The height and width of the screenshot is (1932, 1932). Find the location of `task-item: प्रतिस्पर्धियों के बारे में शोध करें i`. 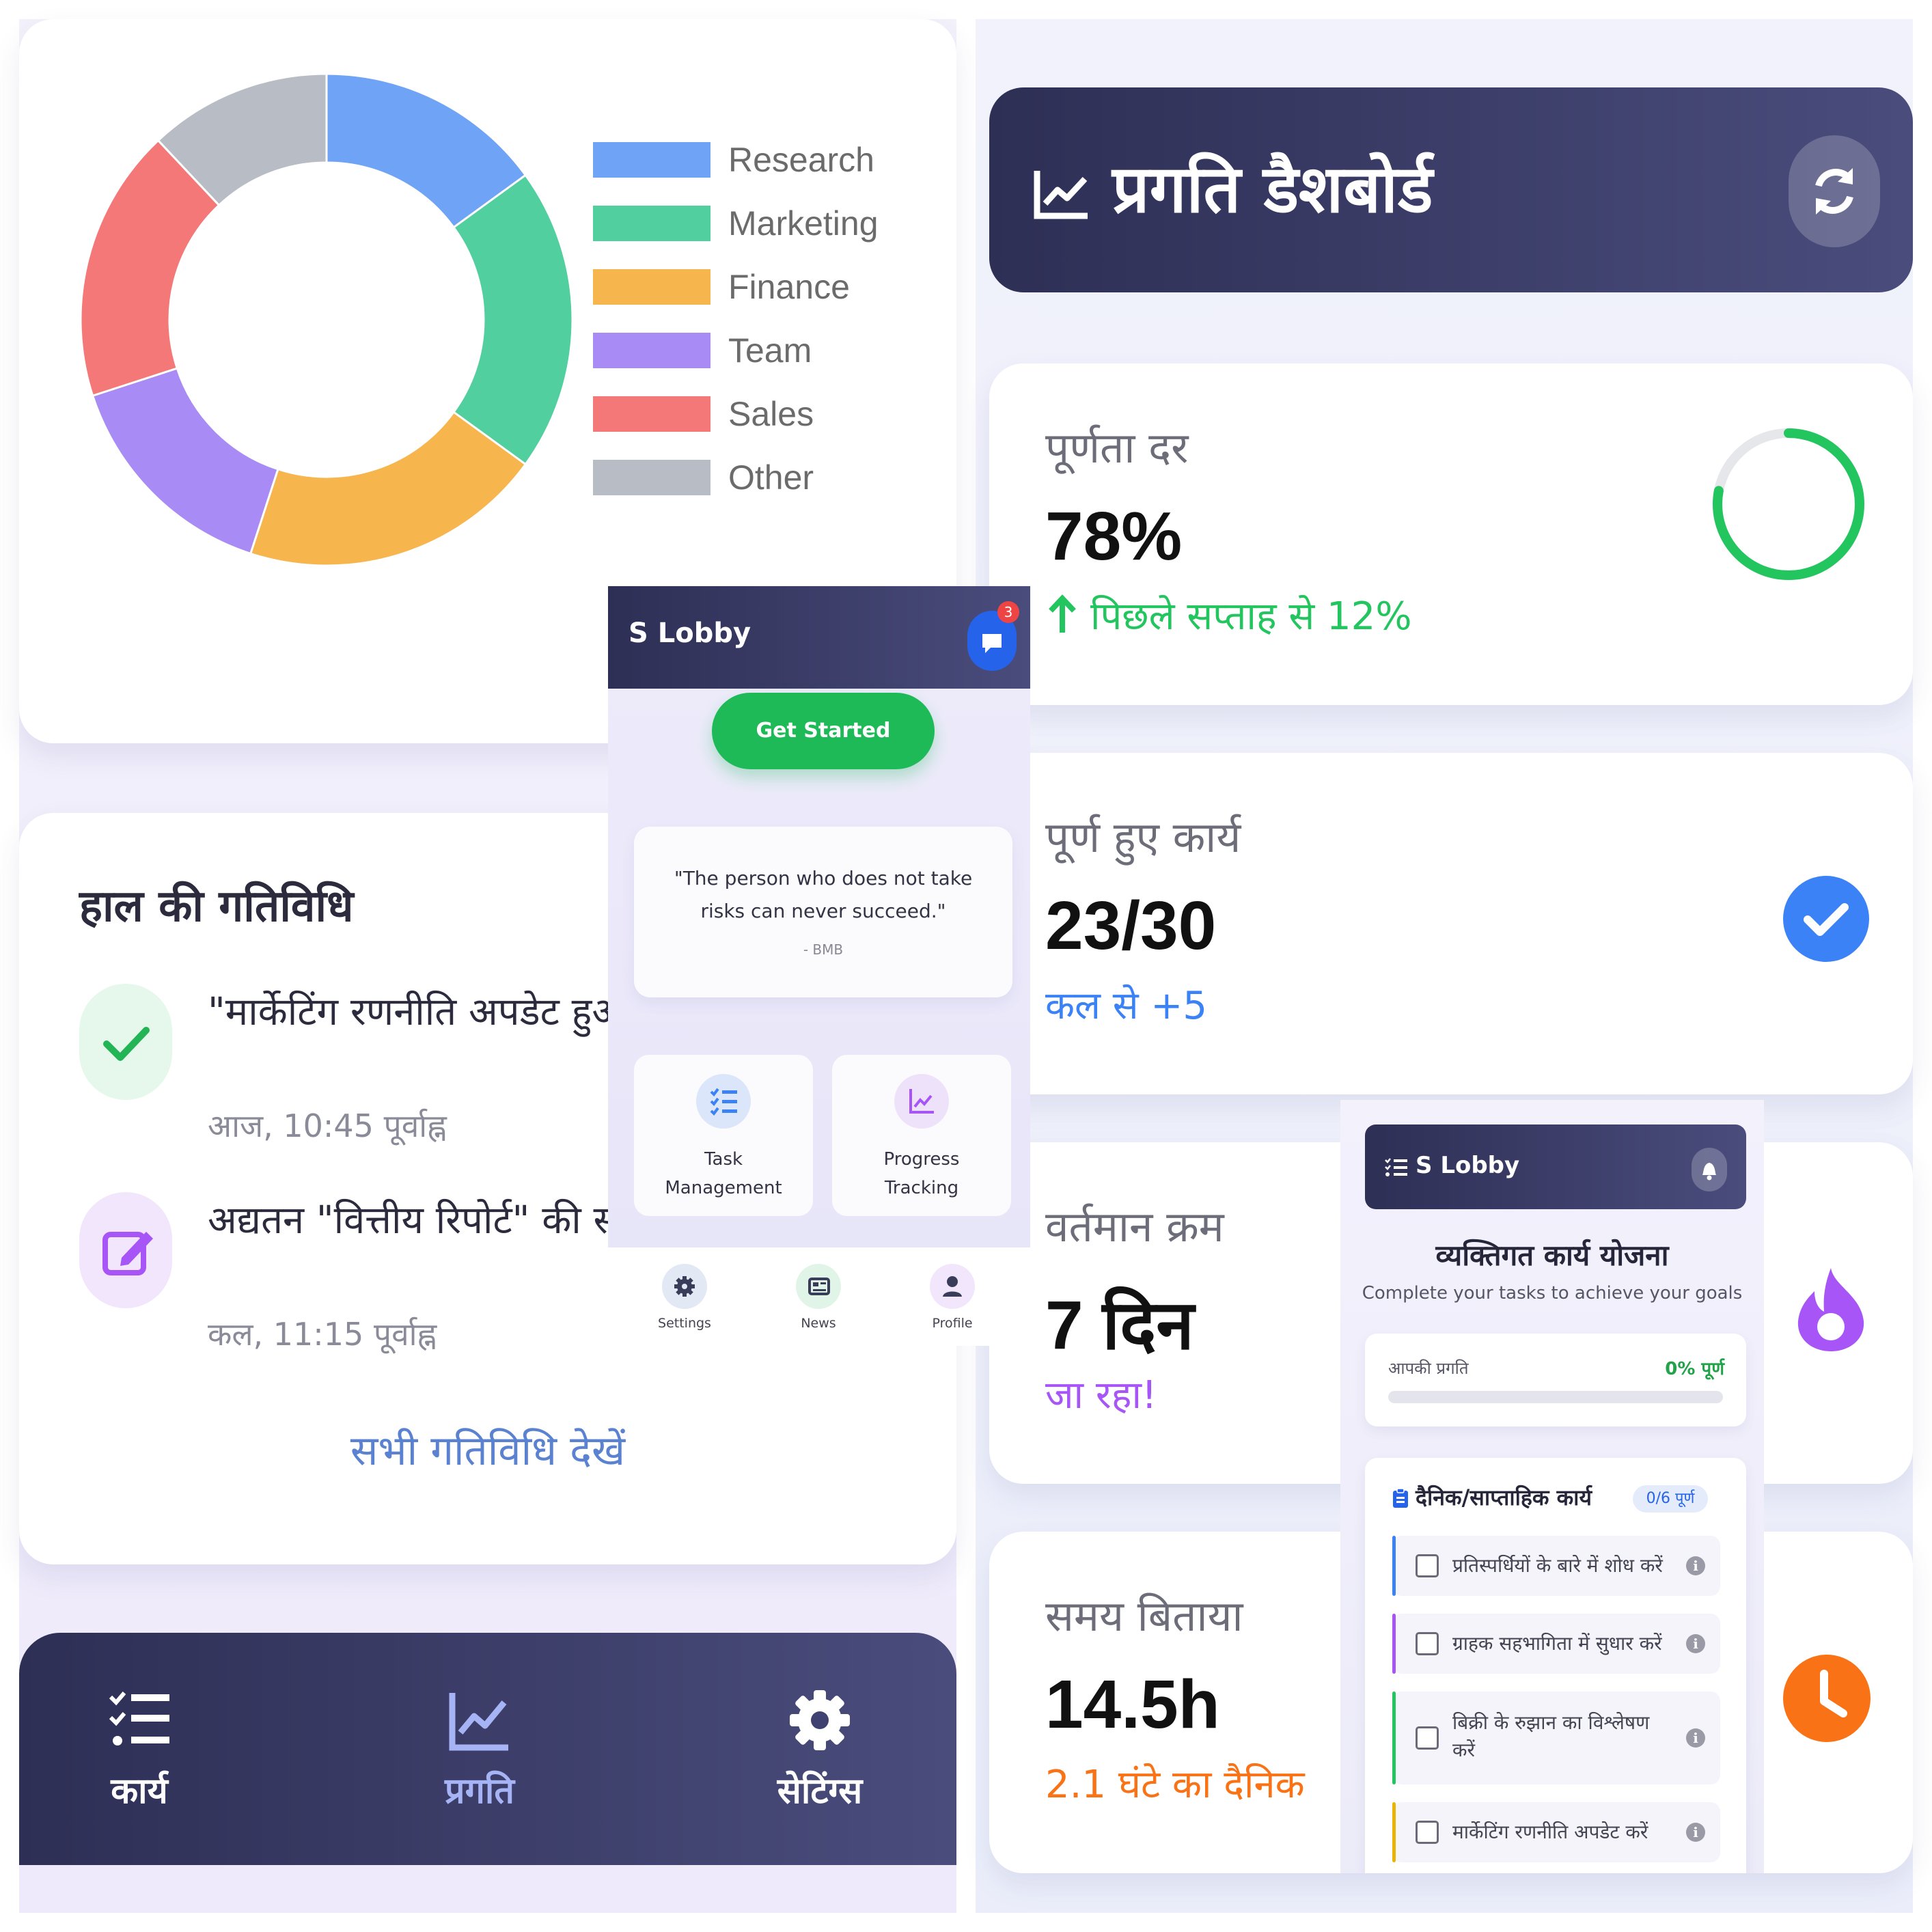

task-item: प्रतिस्पर्धियों के बारे में शोध करें i is located at coordinates (1556, 1566).